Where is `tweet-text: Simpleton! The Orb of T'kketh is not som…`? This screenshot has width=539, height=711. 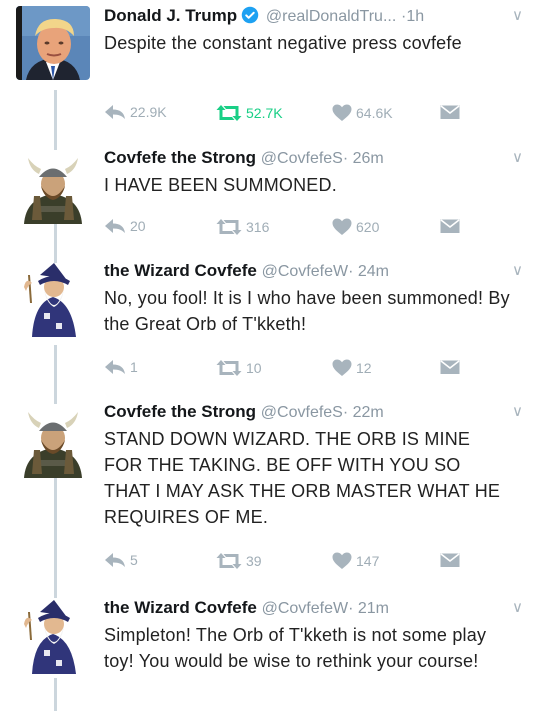 tweet-text: Simpleton! The Orb of T'kketh is not som… is located at coordinates (295, 648).